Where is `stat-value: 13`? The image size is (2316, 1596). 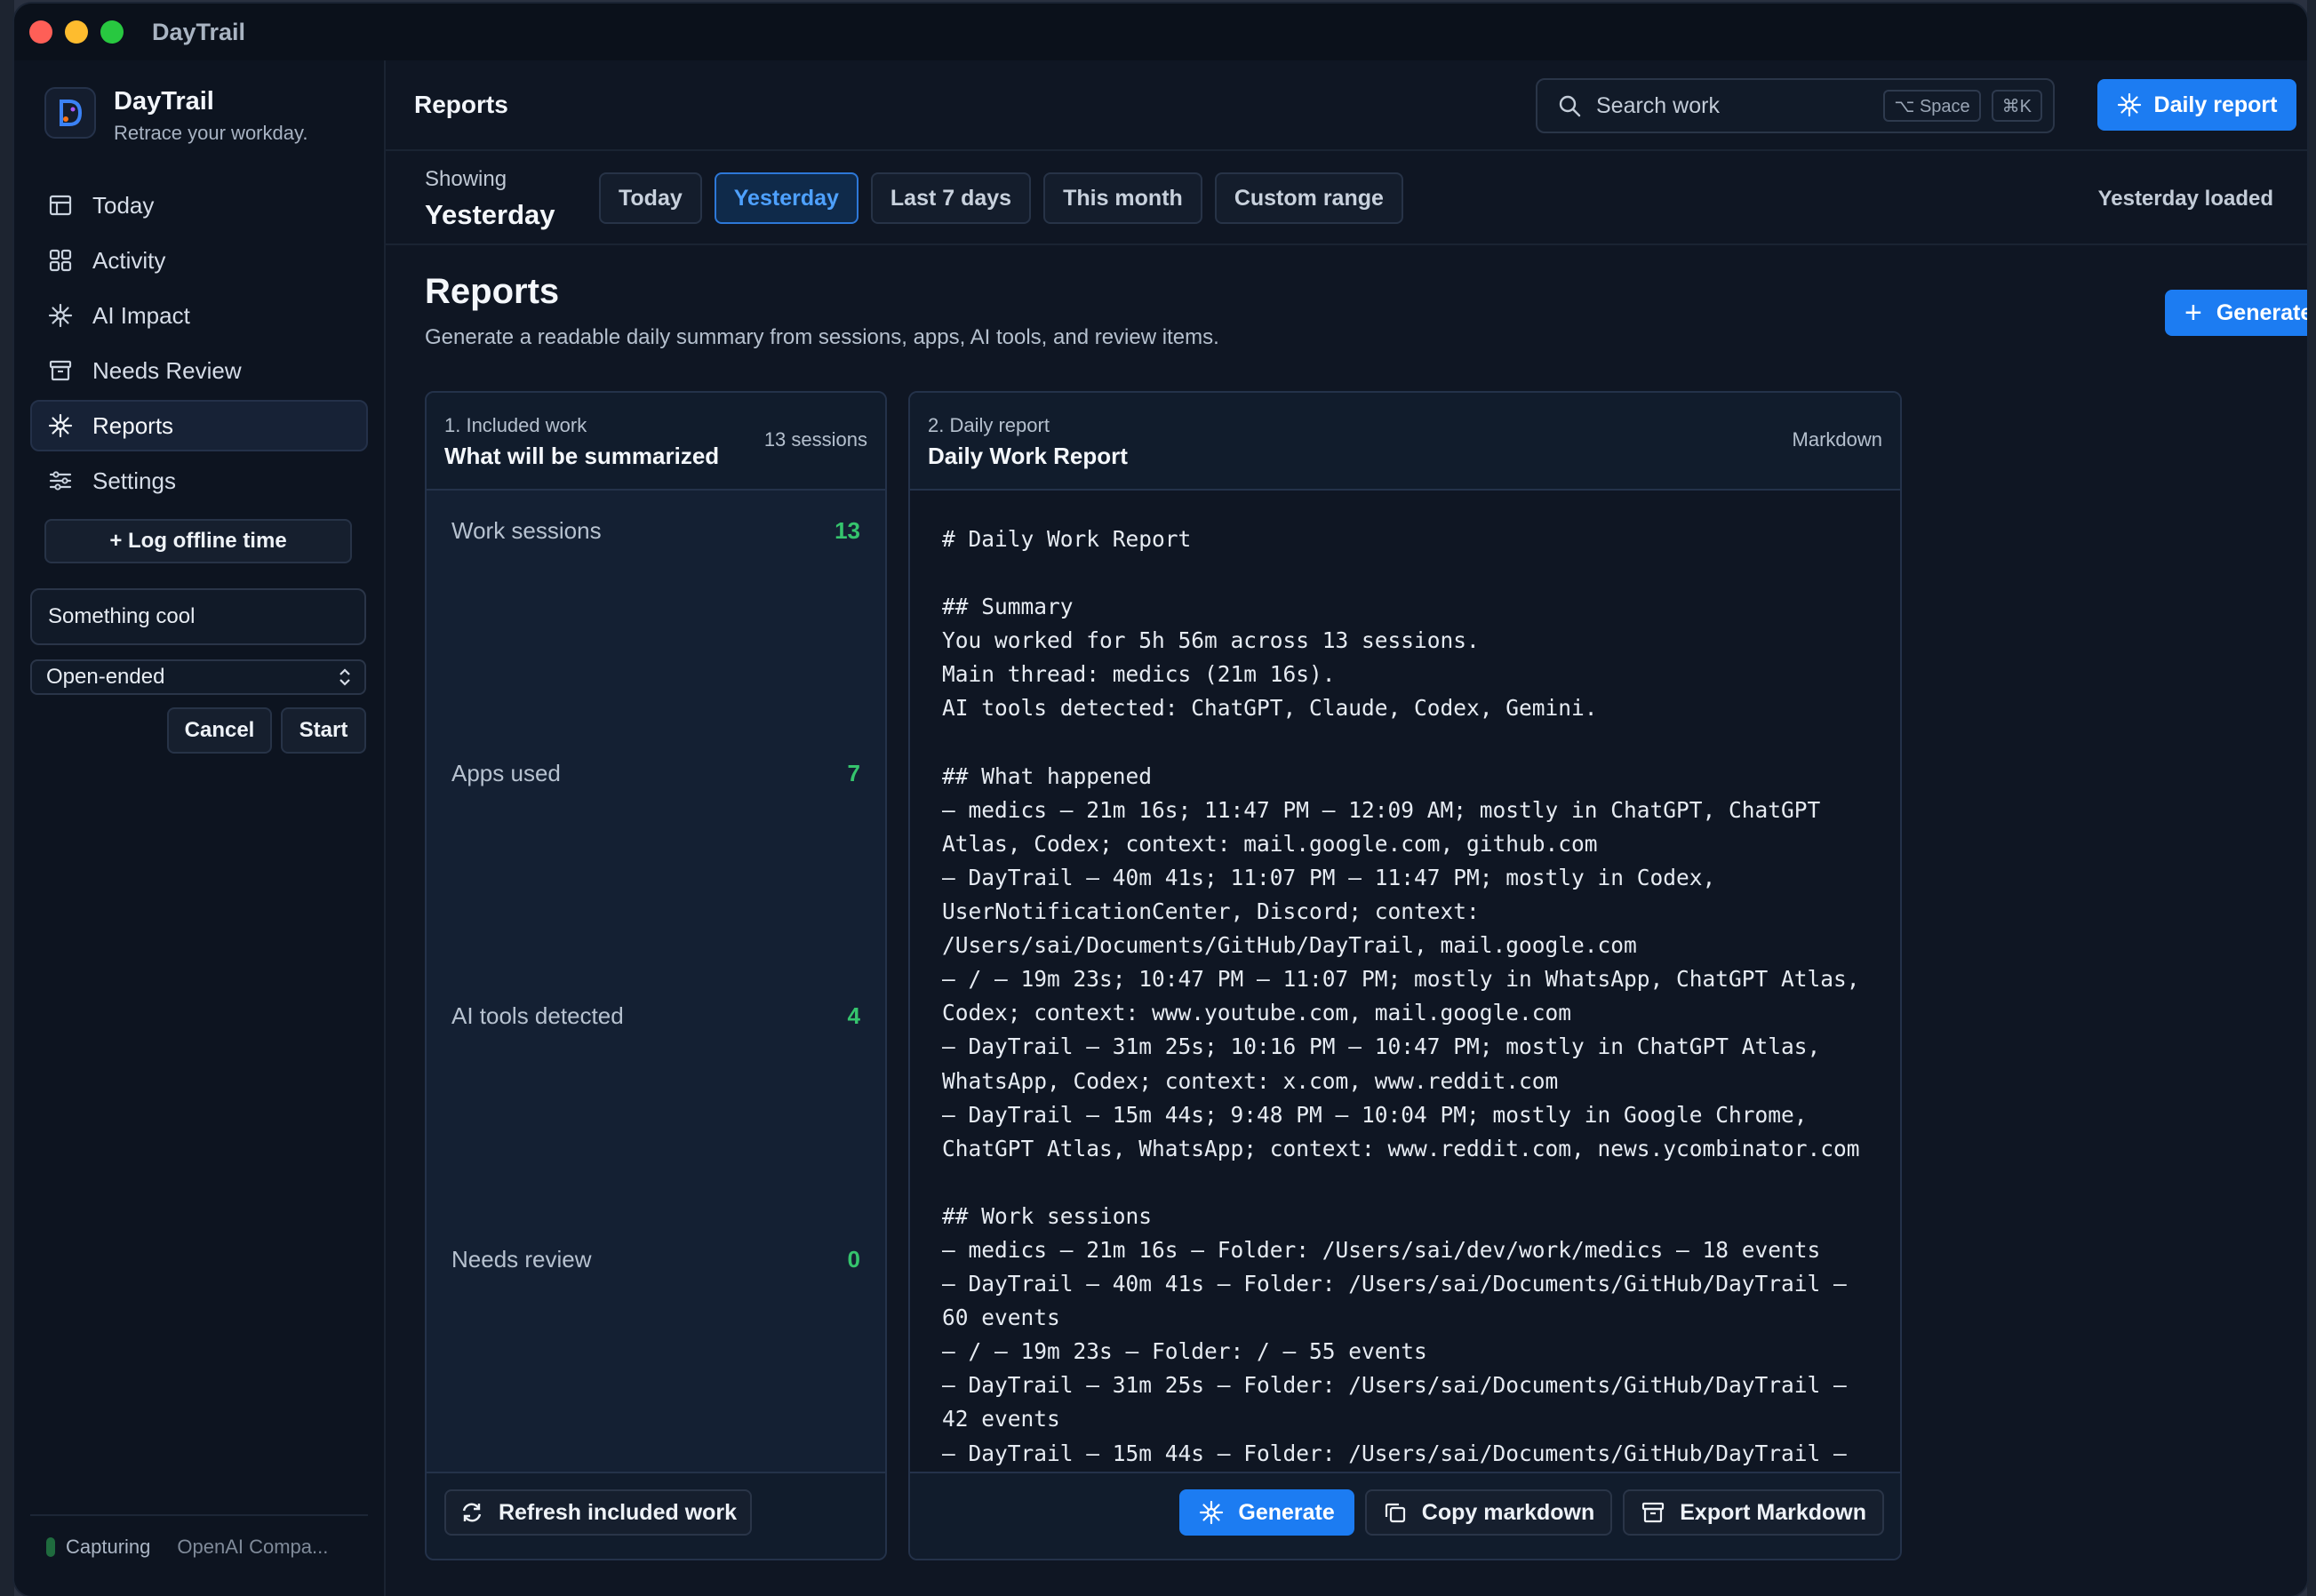
stat-value: 13 is located at coordinates (847, 531).